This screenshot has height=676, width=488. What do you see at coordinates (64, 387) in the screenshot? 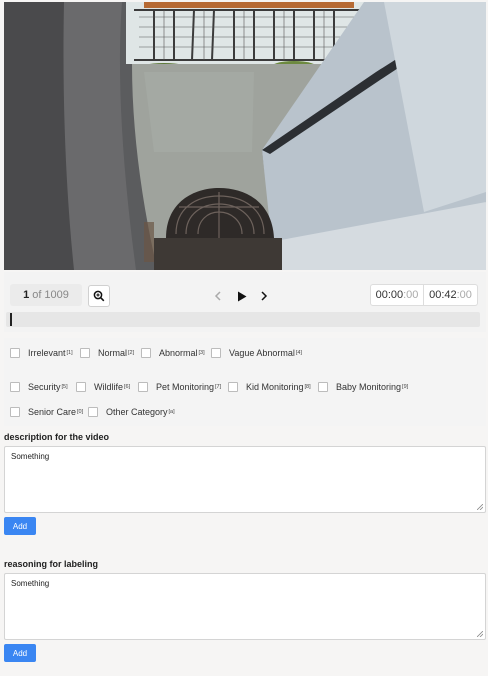
I see `shortcut-key: [5]` at bounding box center [64, 387].